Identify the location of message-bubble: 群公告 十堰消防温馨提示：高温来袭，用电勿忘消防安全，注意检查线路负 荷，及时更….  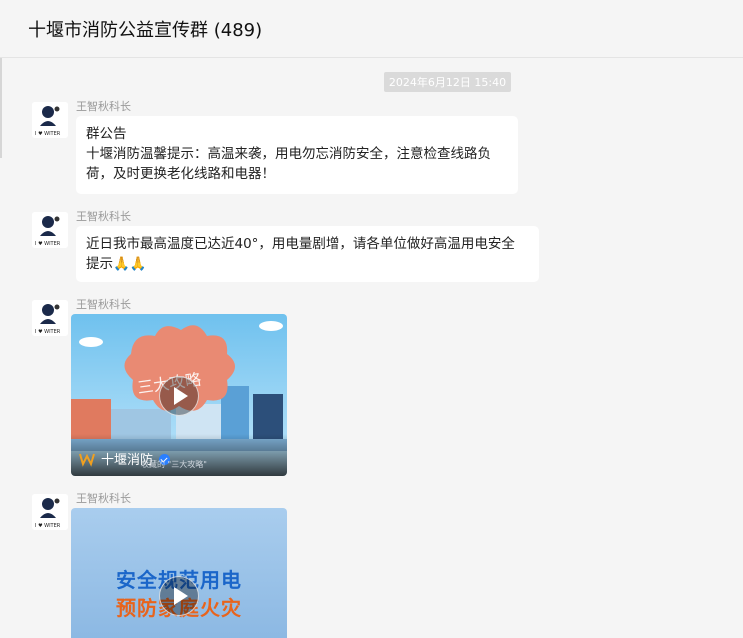
(297, 155).